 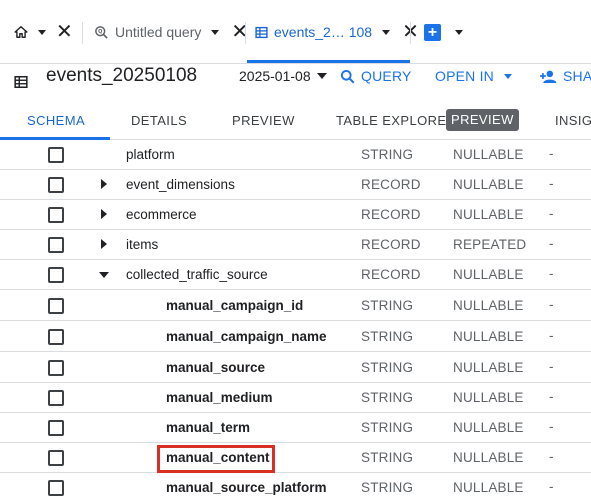 I want to click on table-row: manual_source STRING NULLABLE -, so click(x=295, y=368).